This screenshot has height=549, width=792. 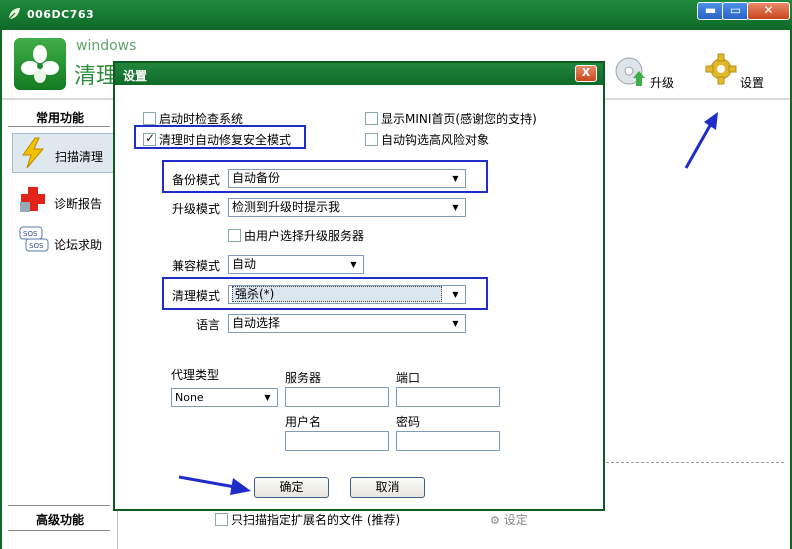 I want to click on main-divider, so click(x=695, y=462).